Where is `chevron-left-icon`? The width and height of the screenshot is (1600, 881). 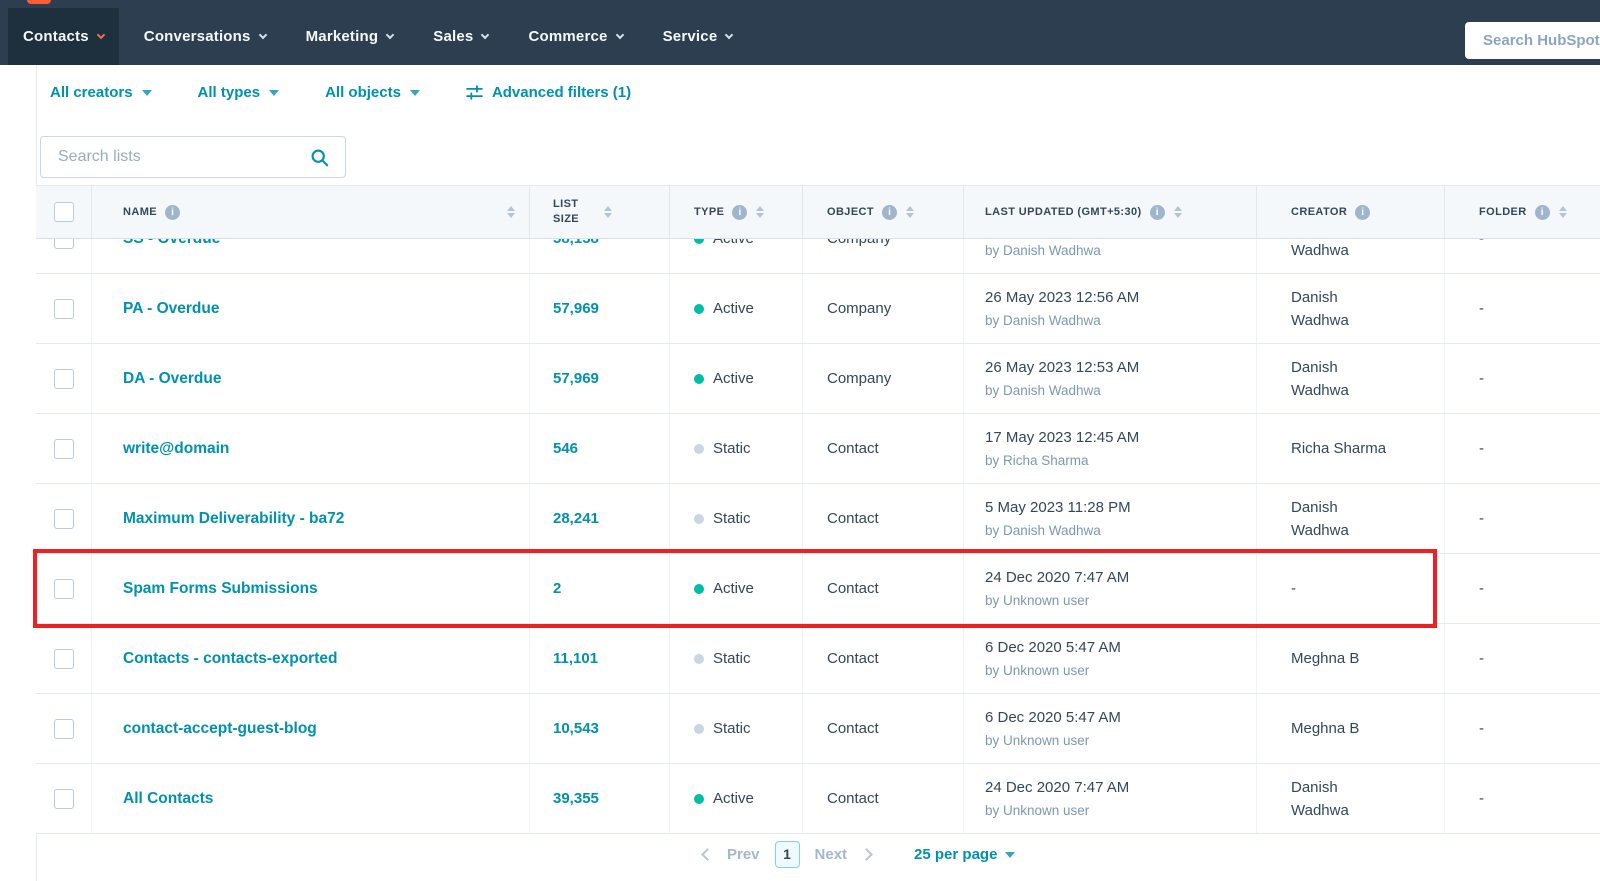
chevron-left-icon is located at coordinates (707, 854).